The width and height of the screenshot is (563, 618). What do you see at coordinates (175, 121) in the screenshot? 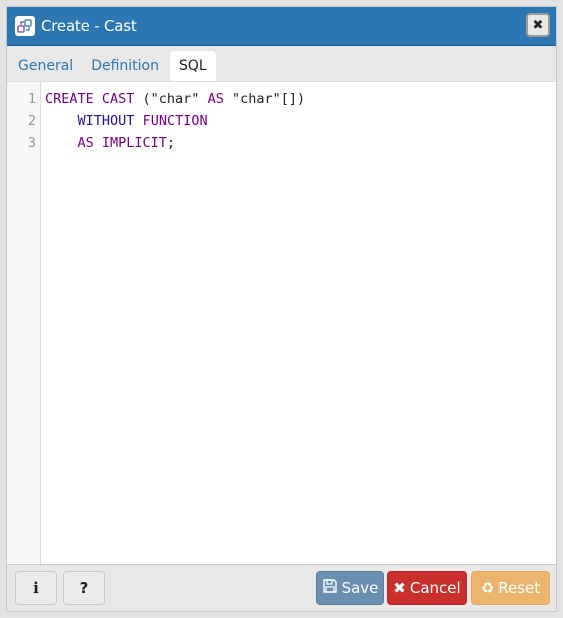
I see `code-token: FUNCTION` at bounding box center [175, 121].